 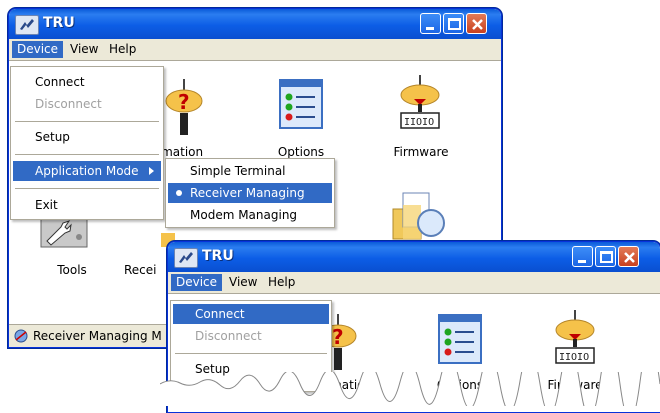 What do you see at coordinates (301, 152) in the screenshot?
I see `icon-label-options: Options` at bounding box center [301, 152].